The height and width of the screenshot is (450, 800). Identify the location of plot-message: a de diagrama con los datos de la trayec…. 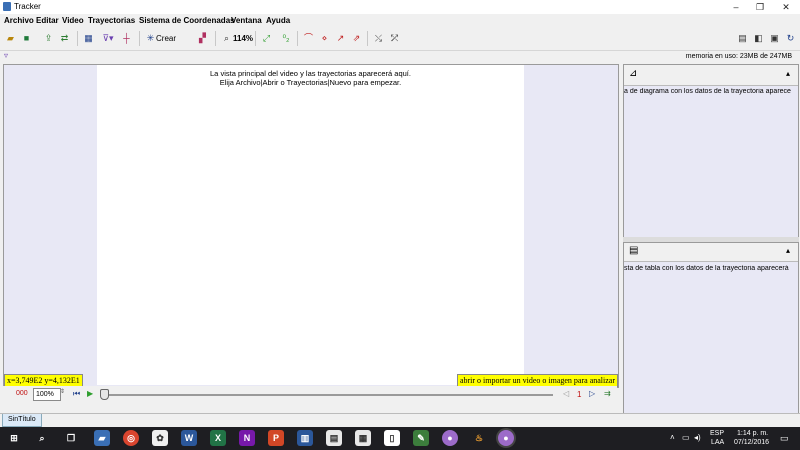
(707, 91).